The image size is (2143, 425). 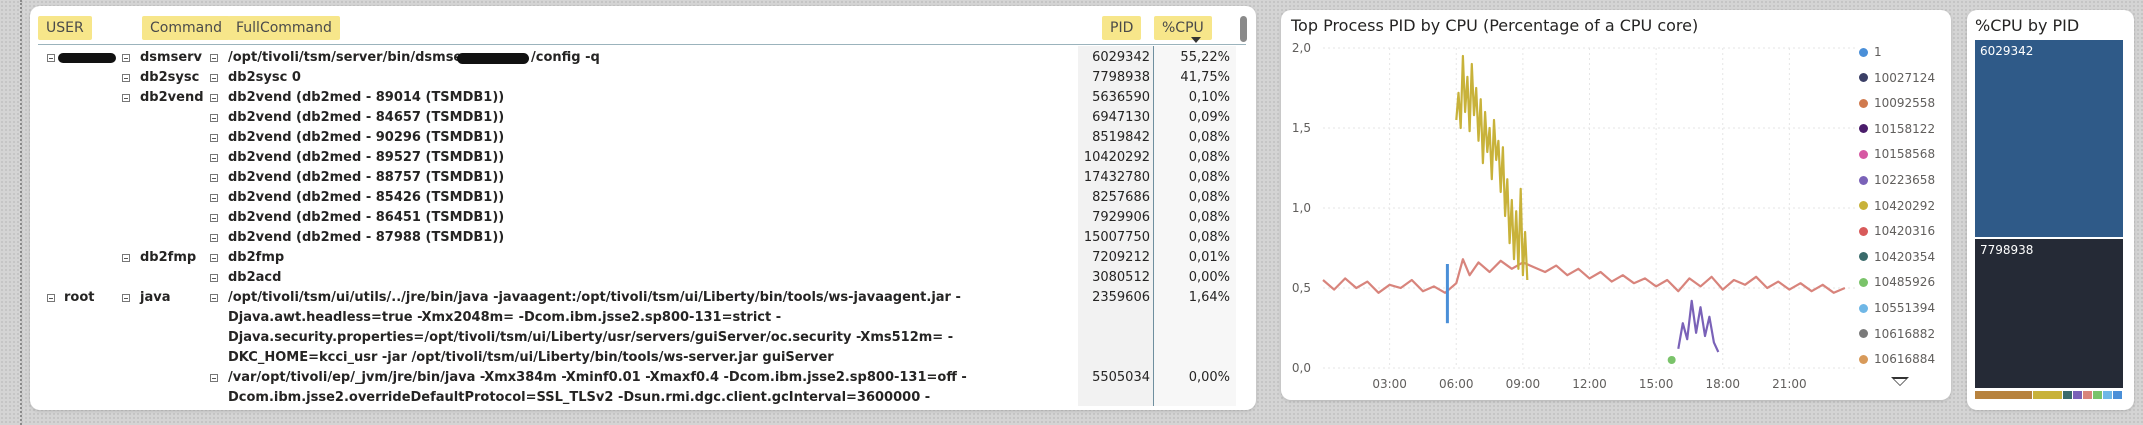 What do you see at coordinates (1897, 154) in the screenshot?
I see `legend-item: 10158568` at bounding box center [1897, 154].